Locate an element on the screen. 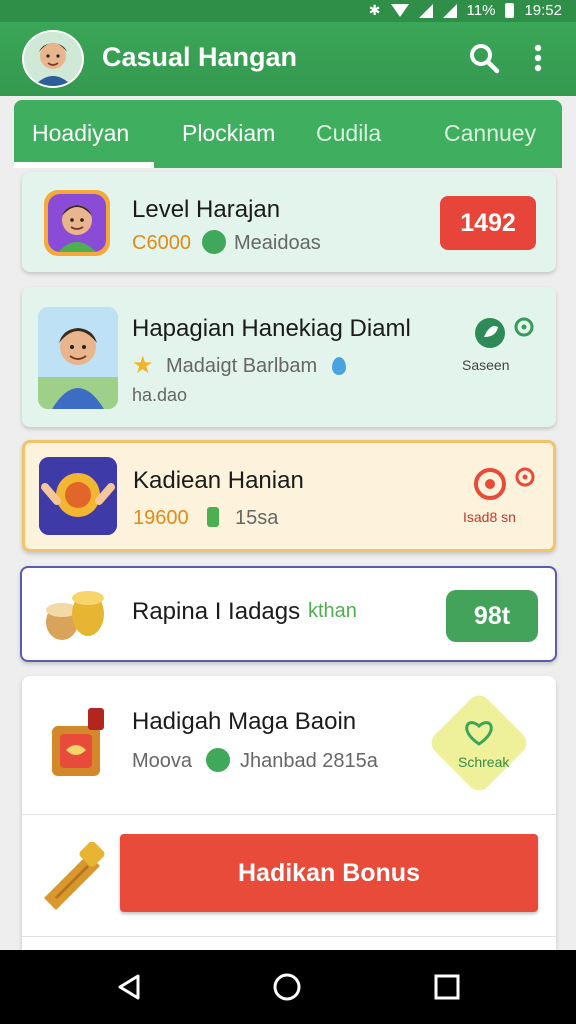 The image size is (576, 1024). score-badge: 1492 is located at coordinates (488, 223).